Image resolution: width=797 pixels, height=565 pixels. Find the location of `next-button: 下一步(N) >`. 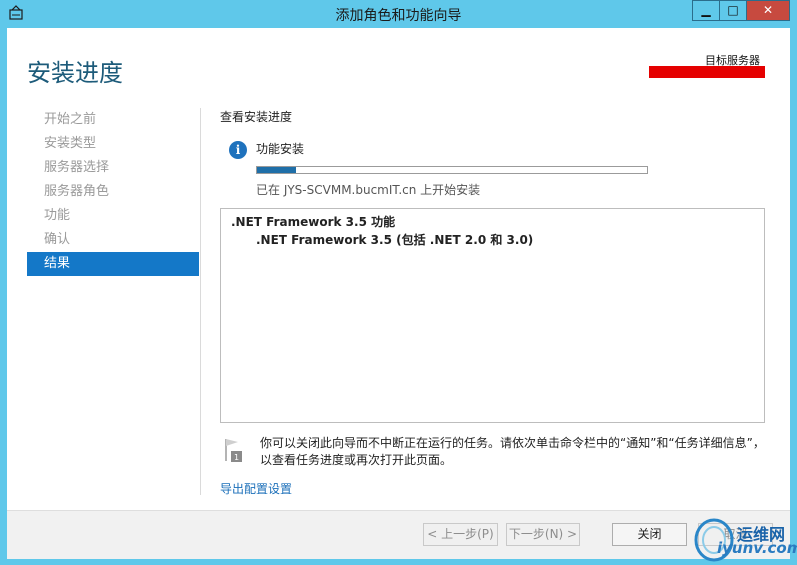

next-button: 下一步(N) > is located at coordinates (543, 534).